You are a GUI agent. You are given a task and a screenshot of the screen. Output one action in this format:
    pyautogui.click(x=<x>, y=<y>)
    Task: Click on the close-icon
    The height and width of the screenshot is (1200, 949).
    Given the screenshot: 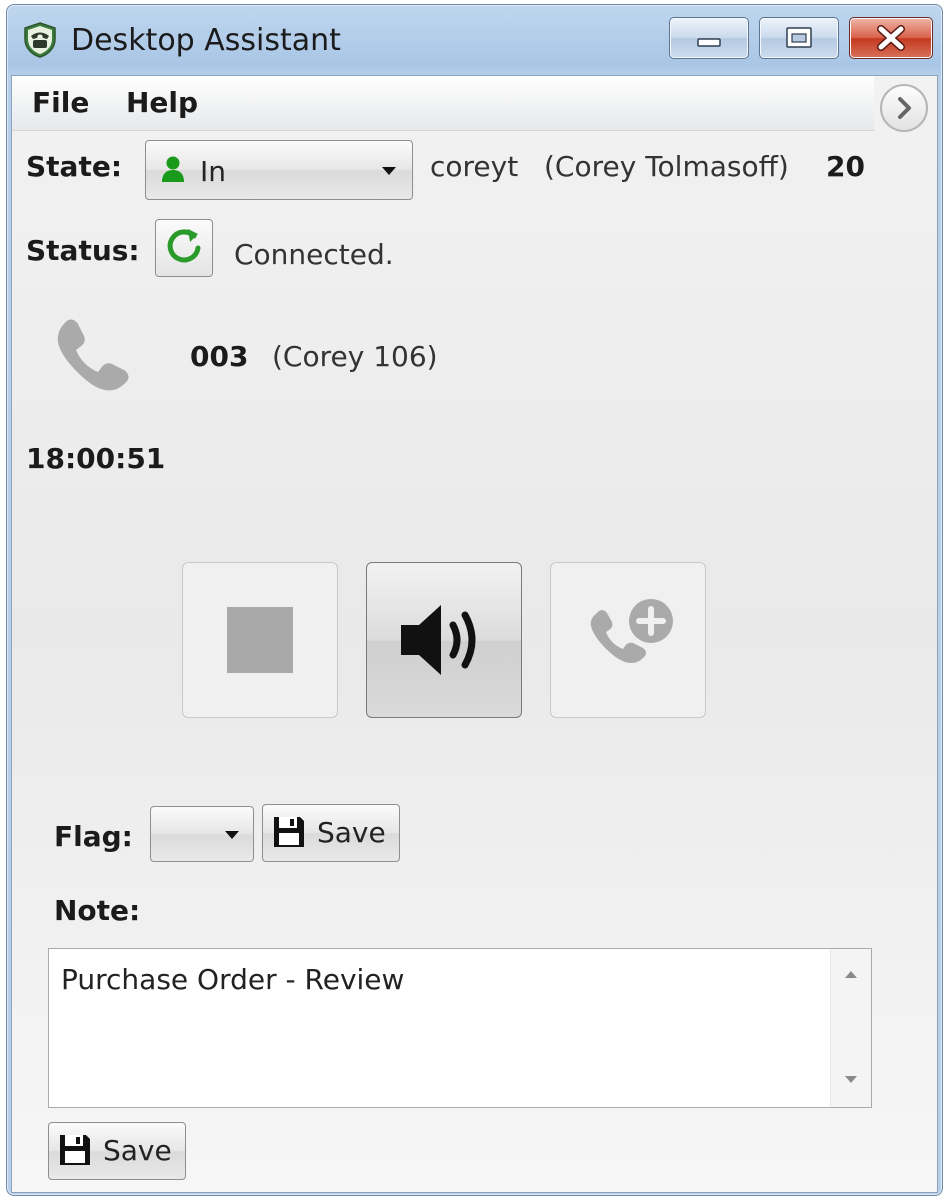 What is the action you would take?
    pyautogui.click(x=891, y=38)
    